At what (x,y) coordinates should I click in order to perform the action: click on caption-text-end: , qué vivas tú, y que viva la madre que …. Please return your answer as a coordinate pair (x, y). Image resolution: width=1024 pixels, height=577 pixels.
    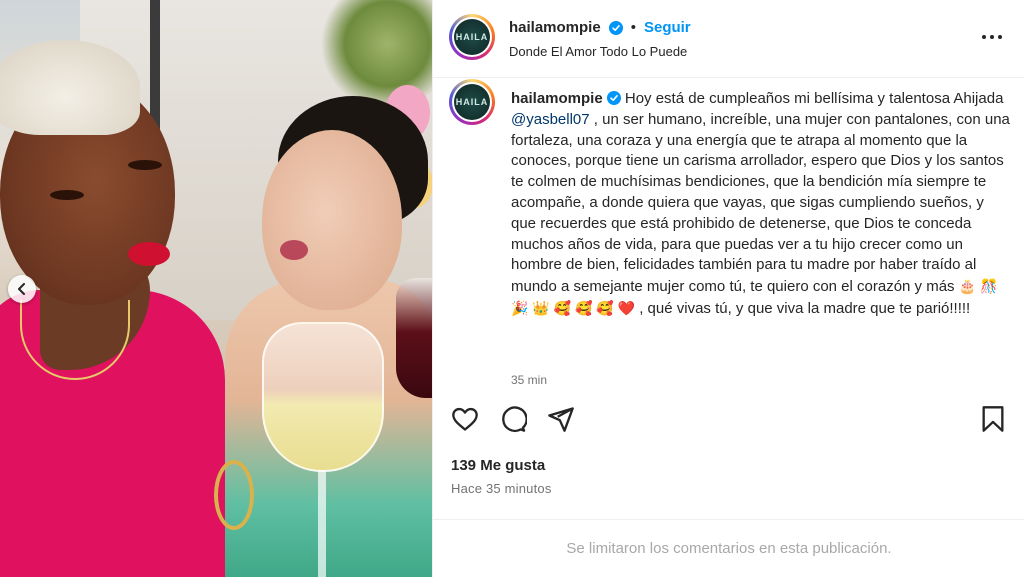
    Looking at the image, I should click on (803, 308).